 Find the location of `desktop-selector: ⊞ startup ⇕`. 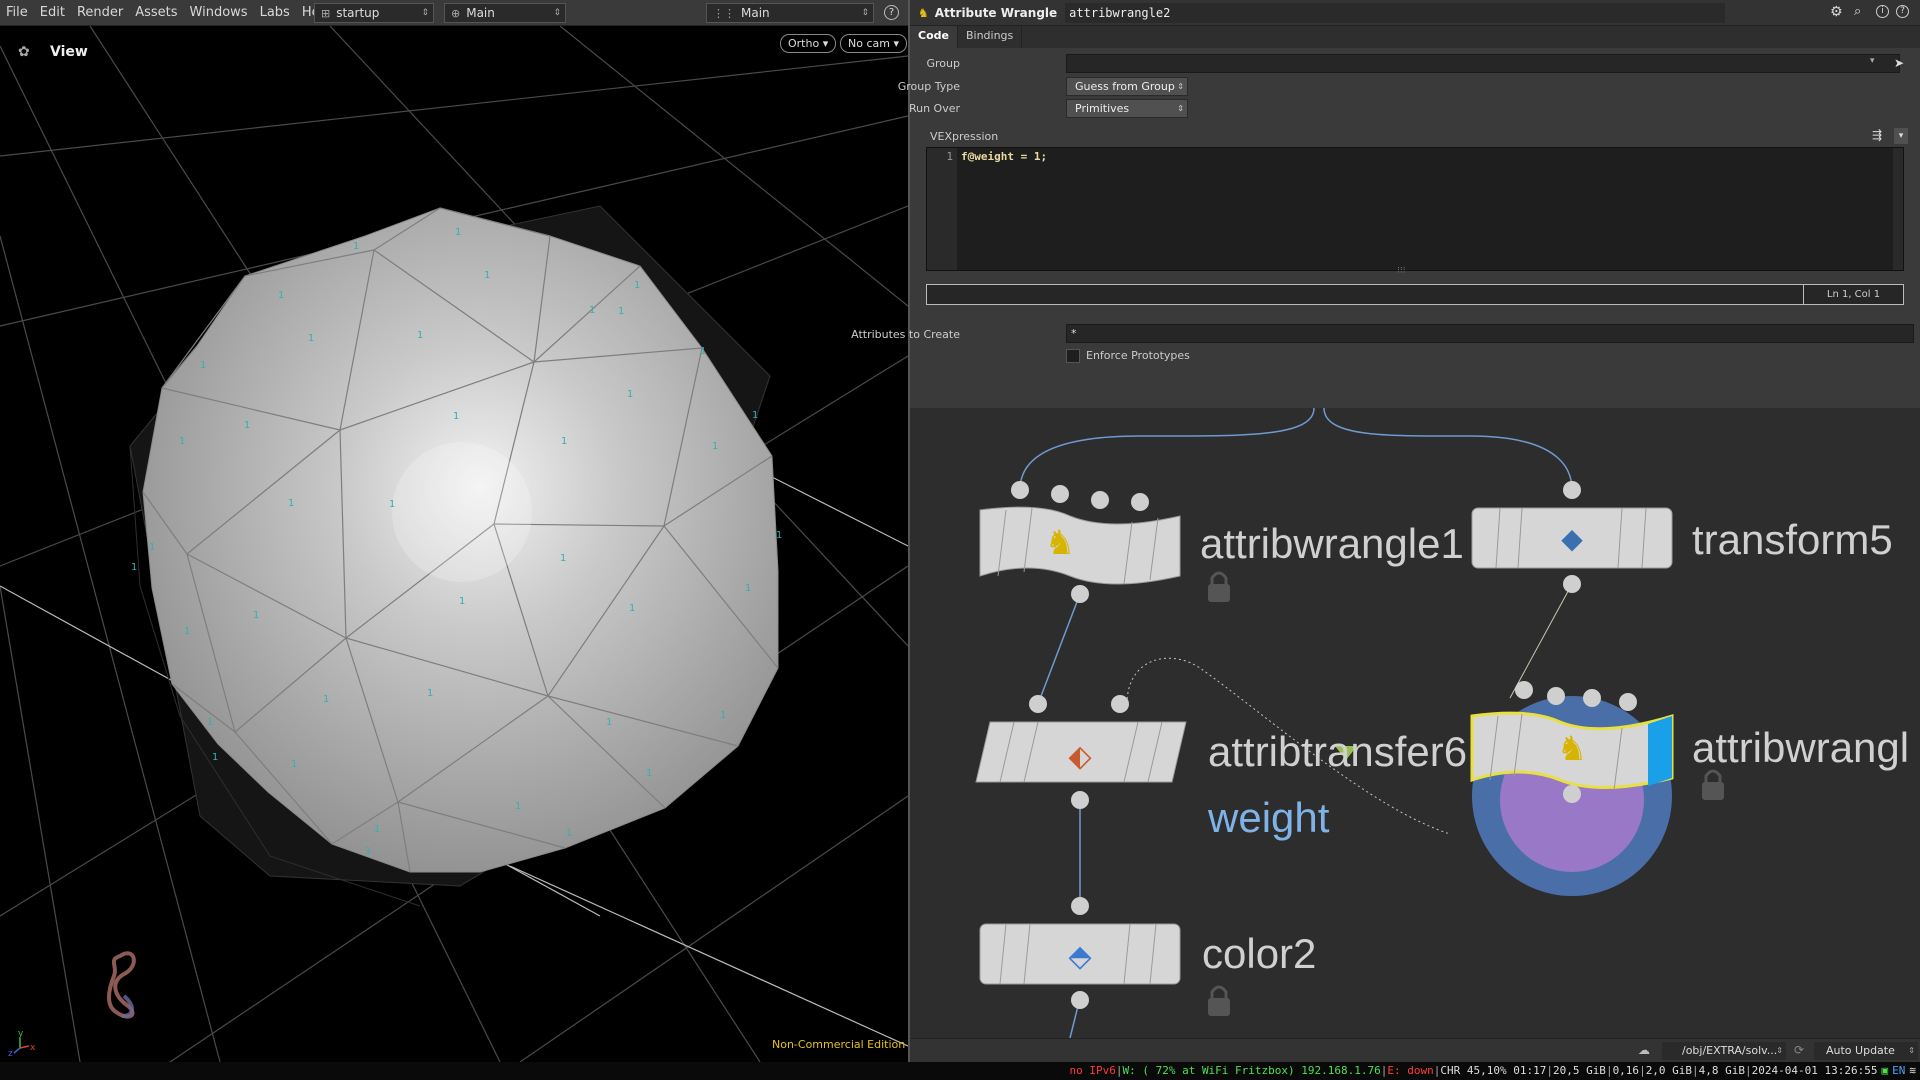

desktop-selector: ⊞ startup ⇕ is located at coordinates (374, 13).